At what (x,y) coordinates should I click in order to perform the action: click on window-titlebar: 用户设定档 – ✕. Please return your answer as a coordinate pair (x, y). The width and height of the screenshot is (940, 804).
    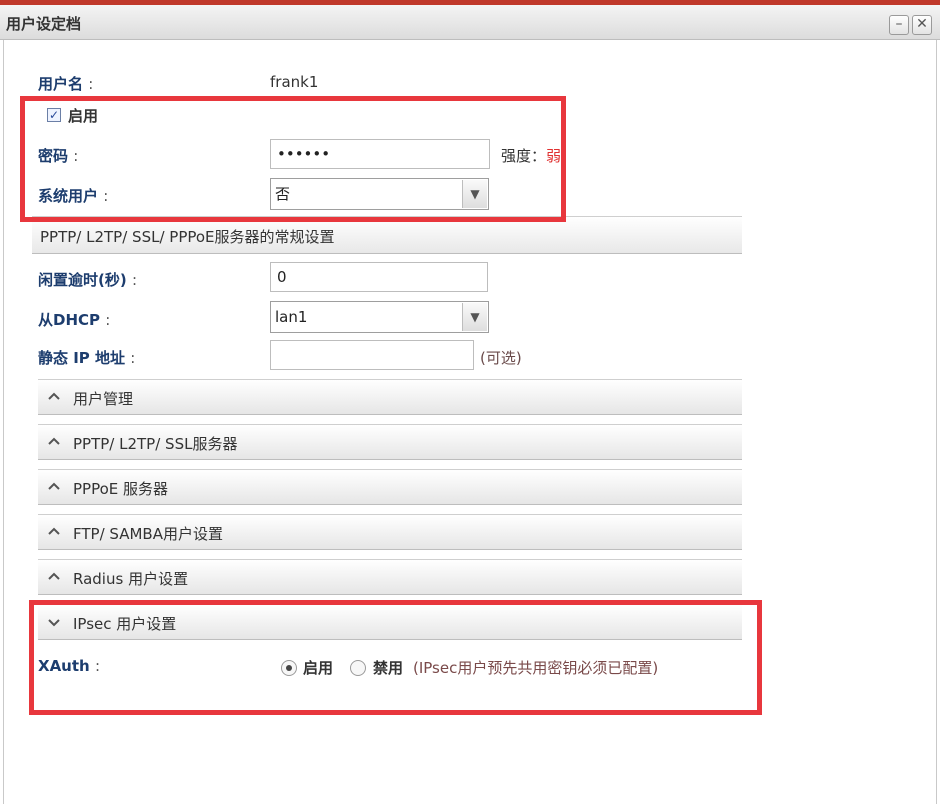
    Looking at the image, I should click on (470, 22).